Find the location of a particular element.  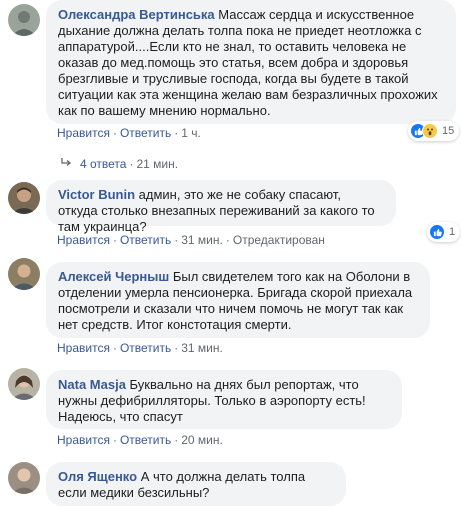

comment-author: Олександра Вертинська is located at coordinates (136, 14).